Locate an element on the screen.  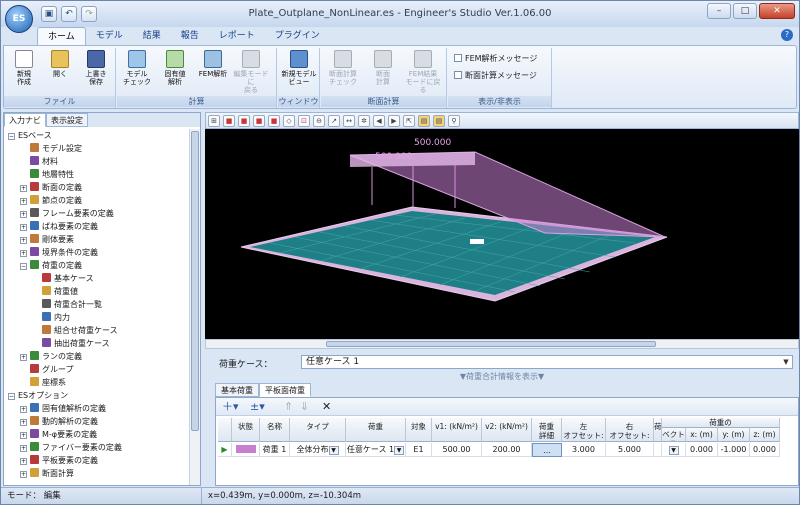
model-check-button: モデル チェック is located at coordinates (137, 68).